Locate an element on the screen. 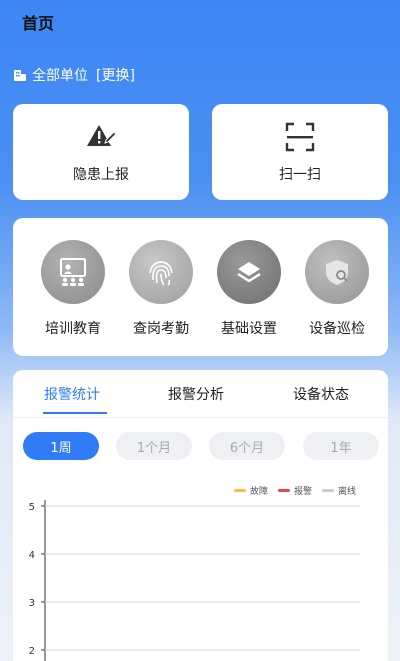 This screenshot has width=400, height=661. active-tab-indicator is located at coordinates (75, 413).